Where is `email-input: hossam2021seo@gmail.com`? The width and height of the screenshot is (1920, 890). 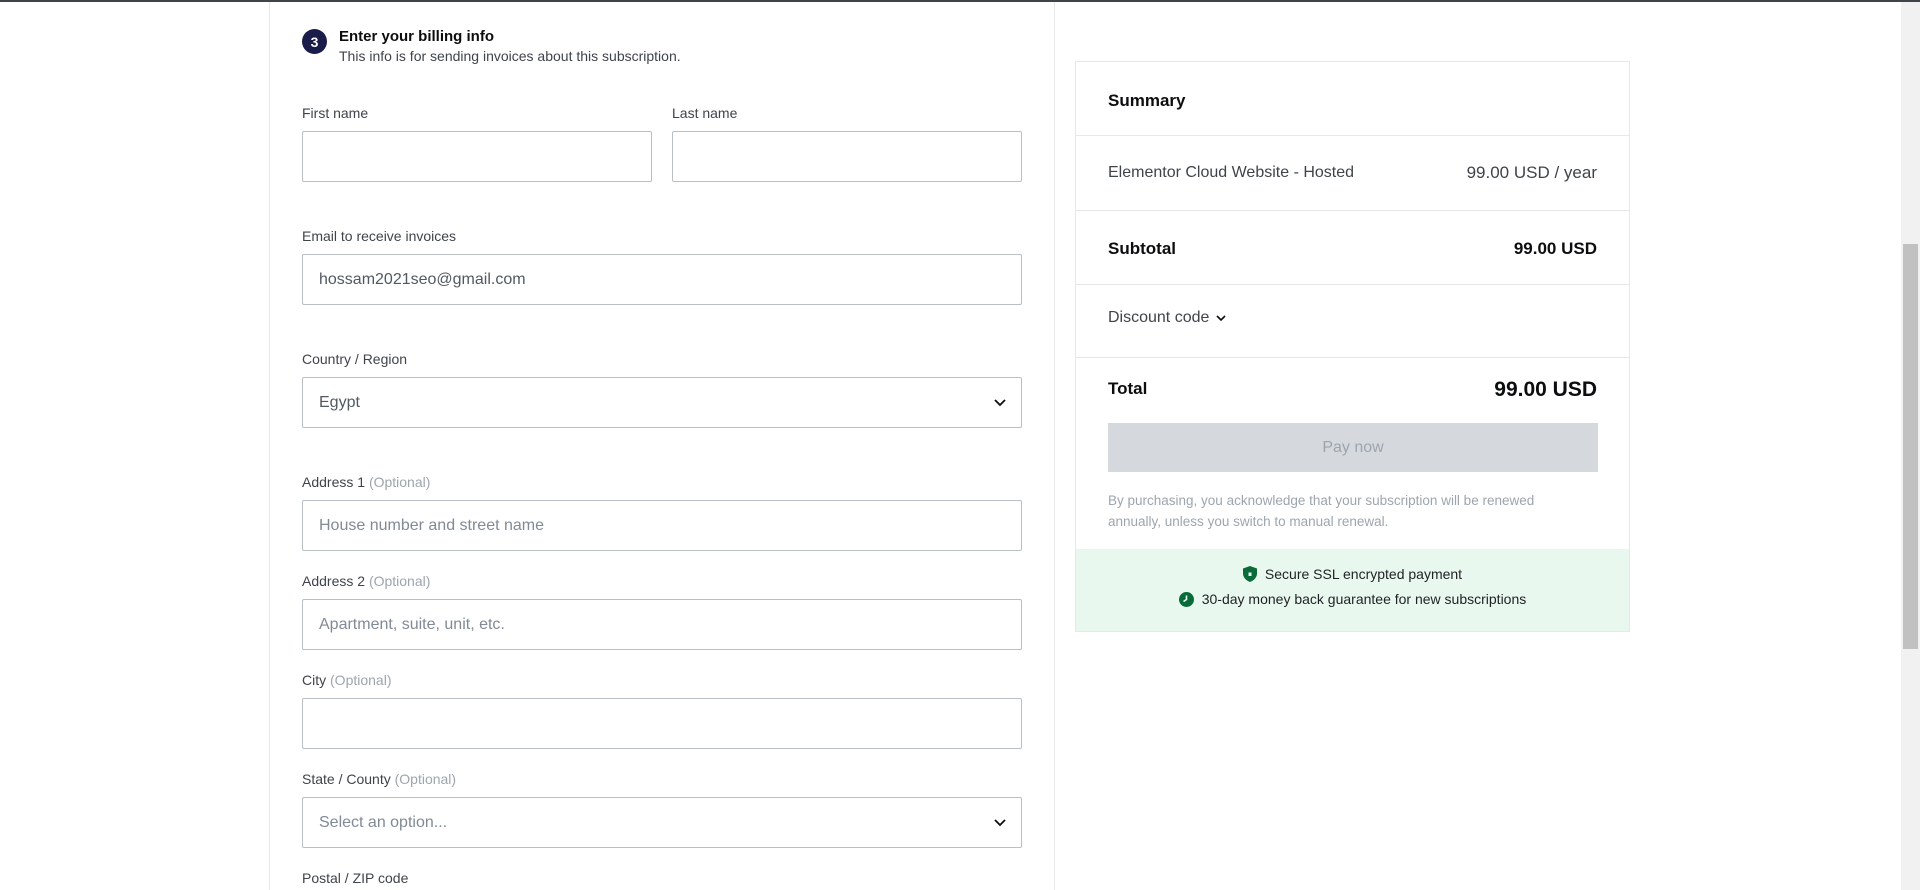
email-input: hossam2021seo@gmail.com is located at coordinates (662, 279).